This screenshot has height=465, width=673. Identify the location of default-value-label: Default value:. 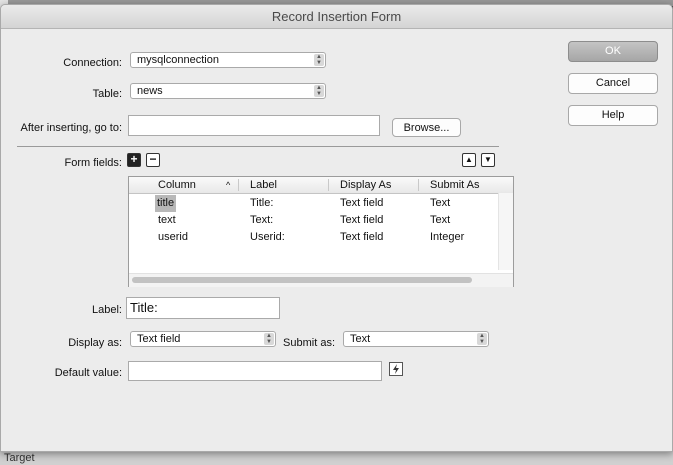
(88, 373).